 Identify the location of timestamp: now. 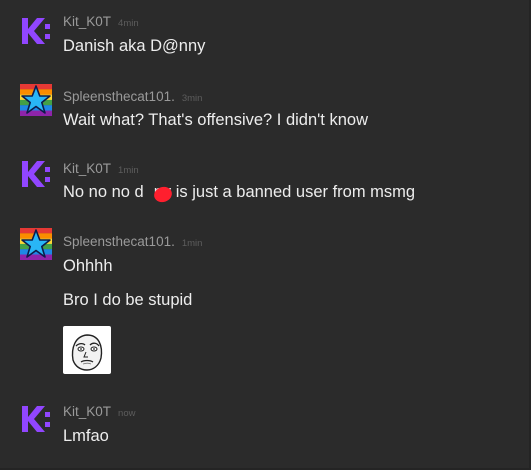
(127, 413).